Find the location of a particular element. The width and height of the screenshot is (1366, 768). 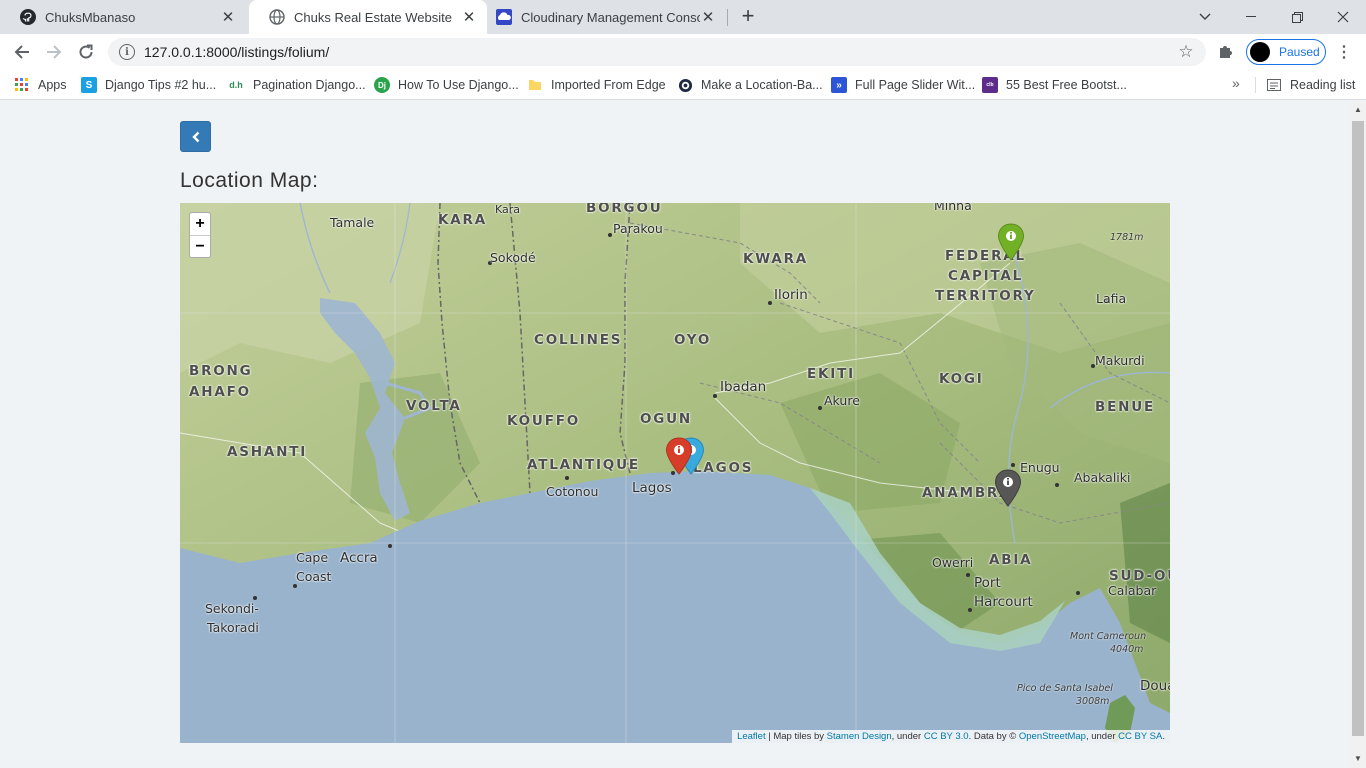

leaflet-link: Leaflet is located at coordinates (751, 736).